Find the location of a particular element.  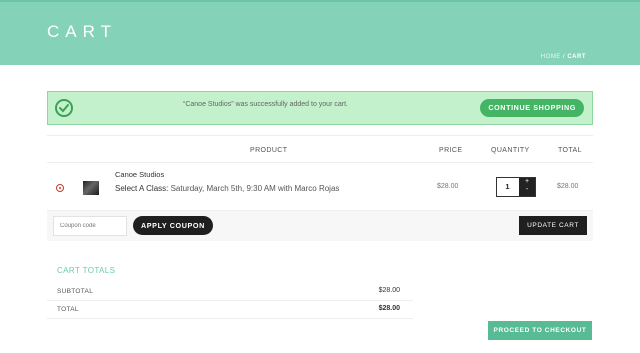

apply-coupon-button: APPLY COUPON is located at coordinates (173, 225).